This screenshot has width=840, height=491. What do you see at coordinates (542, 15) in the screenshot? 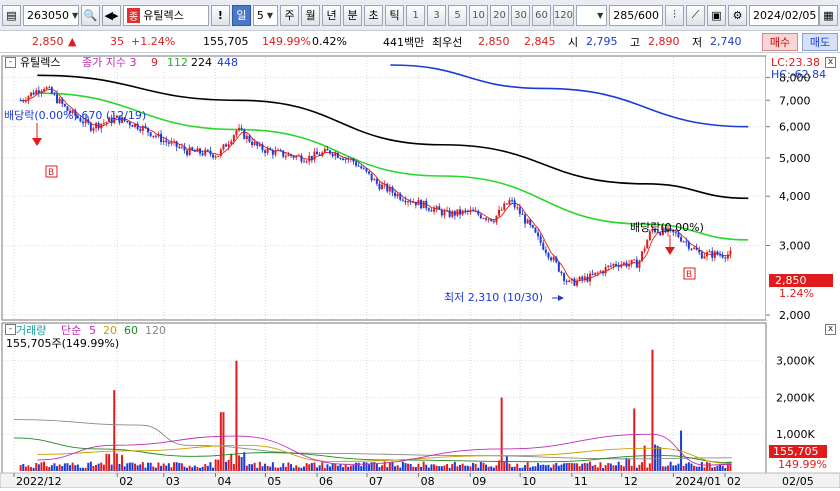
I see `interval-60-button: 60` at bounding box center [542, 15].